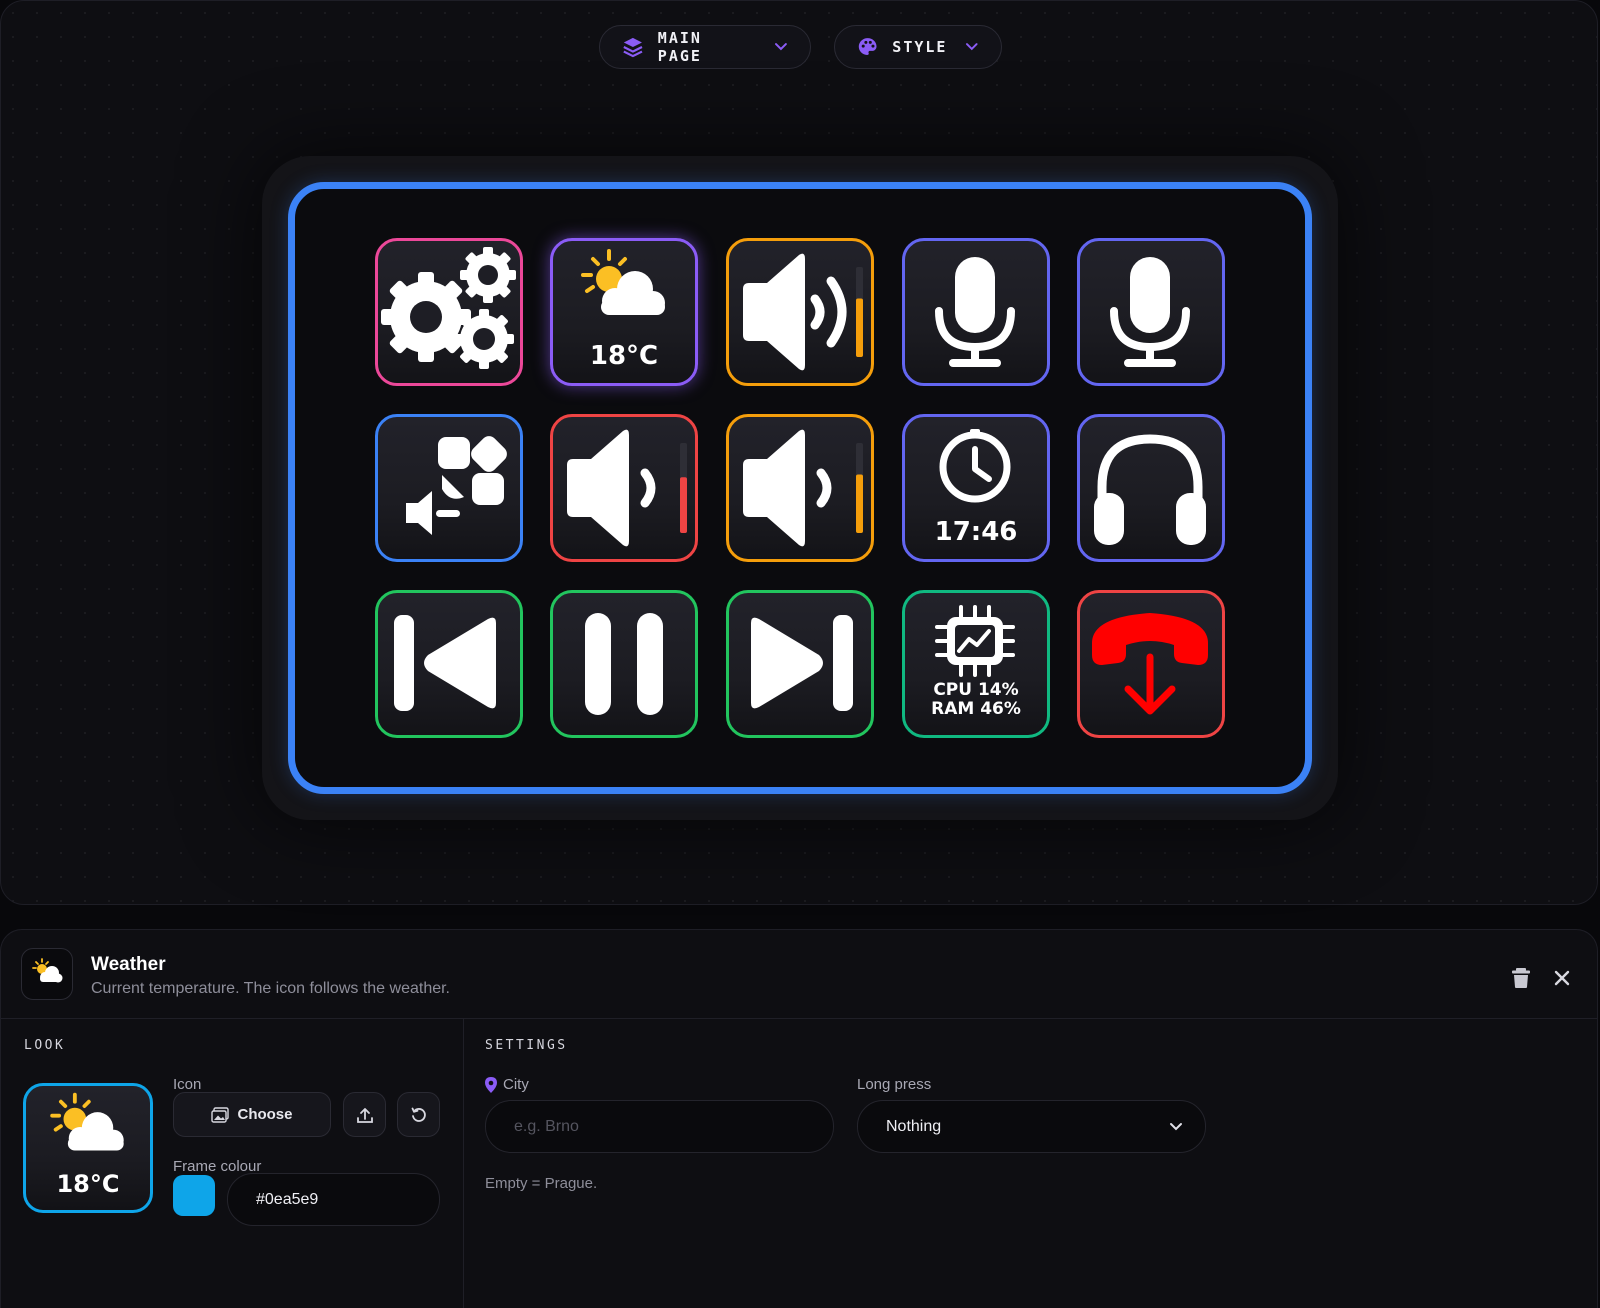 This screenshot has width=1600, height=1308. I want to click on key-volume-output, so click(800, 312).